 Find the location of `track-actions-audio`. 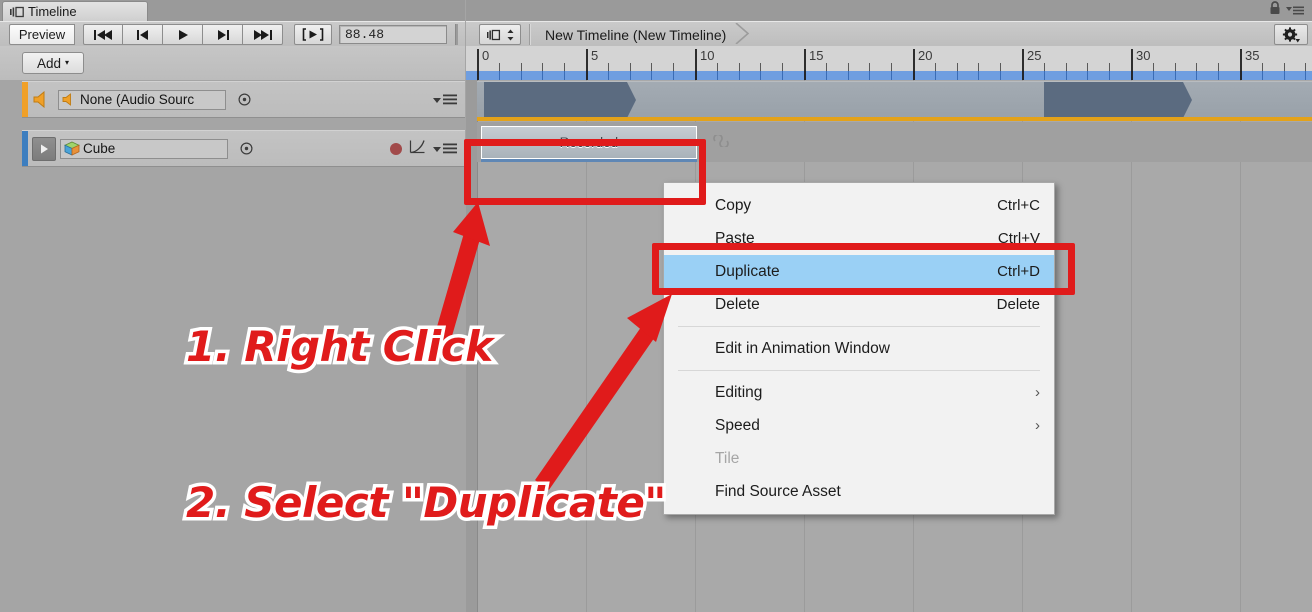

track-actions-audio is located at coordinates (449, 99).